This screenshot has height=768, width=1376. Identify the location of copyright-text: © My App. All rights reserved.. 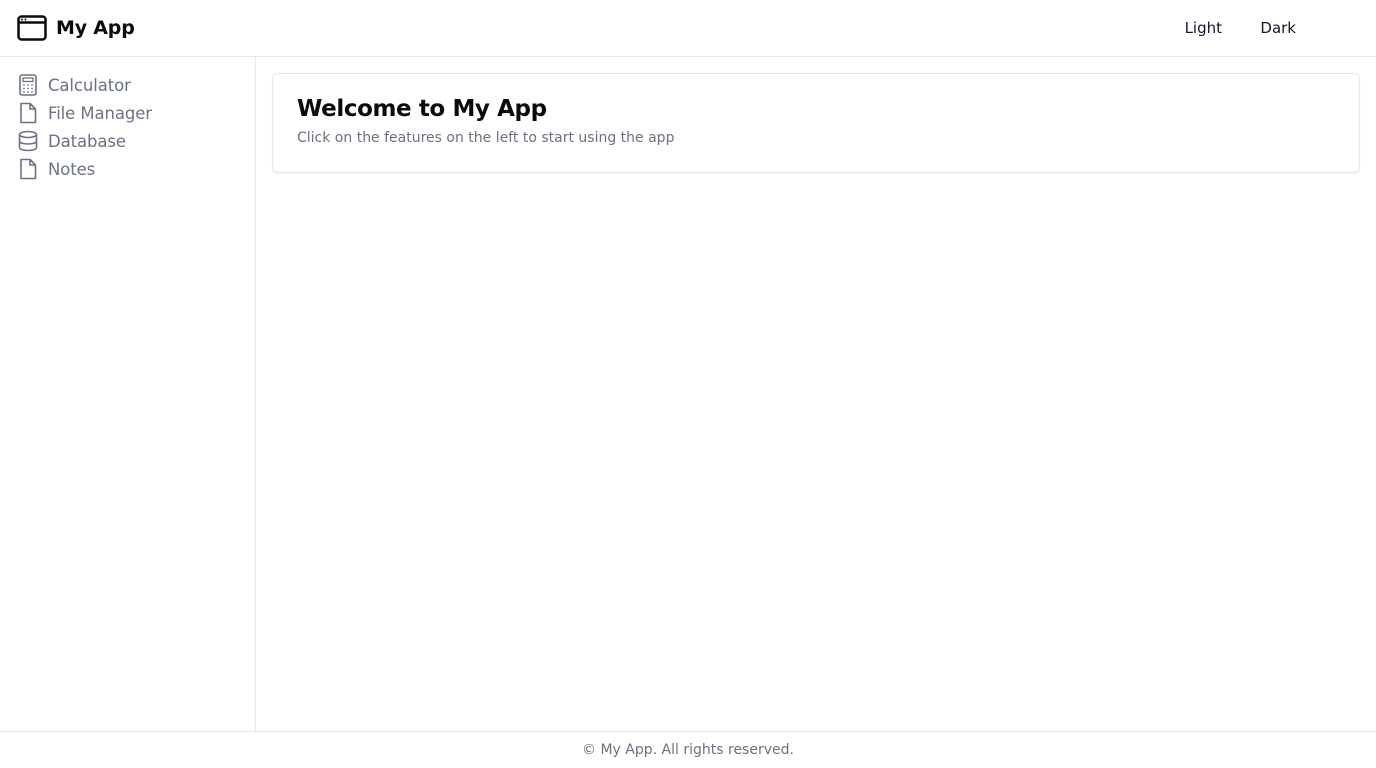
(688, 750).